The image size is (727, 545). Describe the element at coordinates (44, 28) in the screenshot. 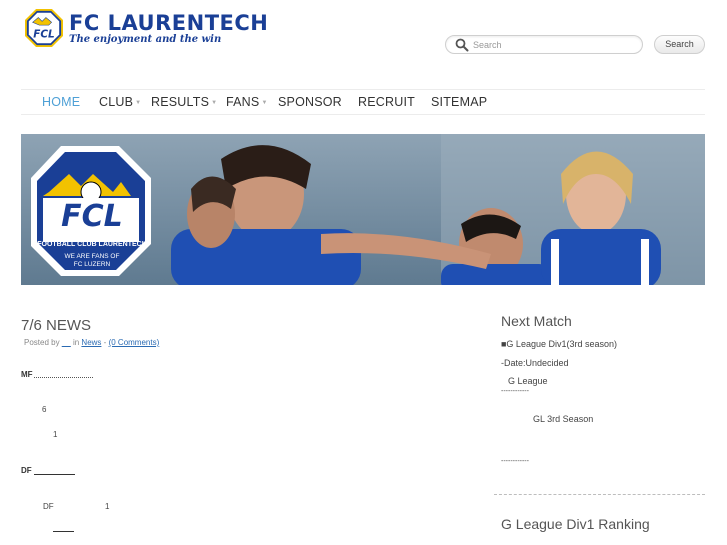

I see `club-crest-icon: FCL` at that location.